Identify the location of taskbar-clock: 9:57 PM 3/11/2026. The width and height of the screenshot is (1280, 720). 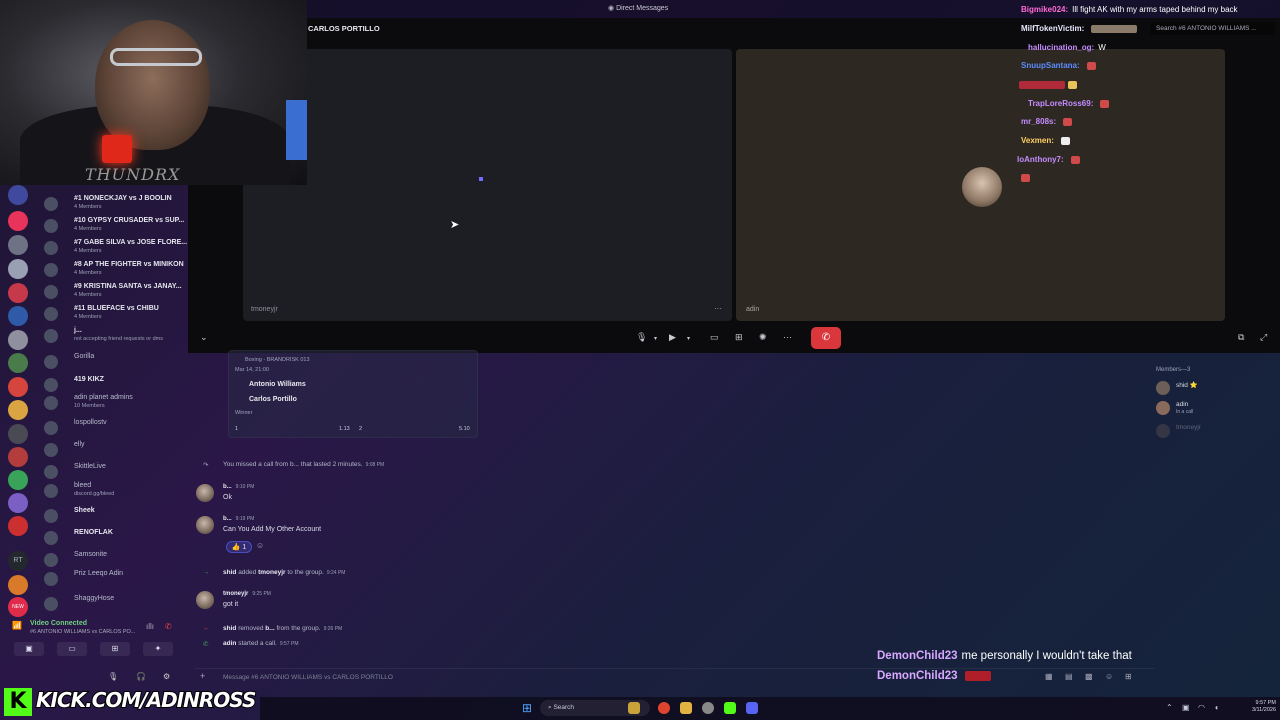
(1256, 707).